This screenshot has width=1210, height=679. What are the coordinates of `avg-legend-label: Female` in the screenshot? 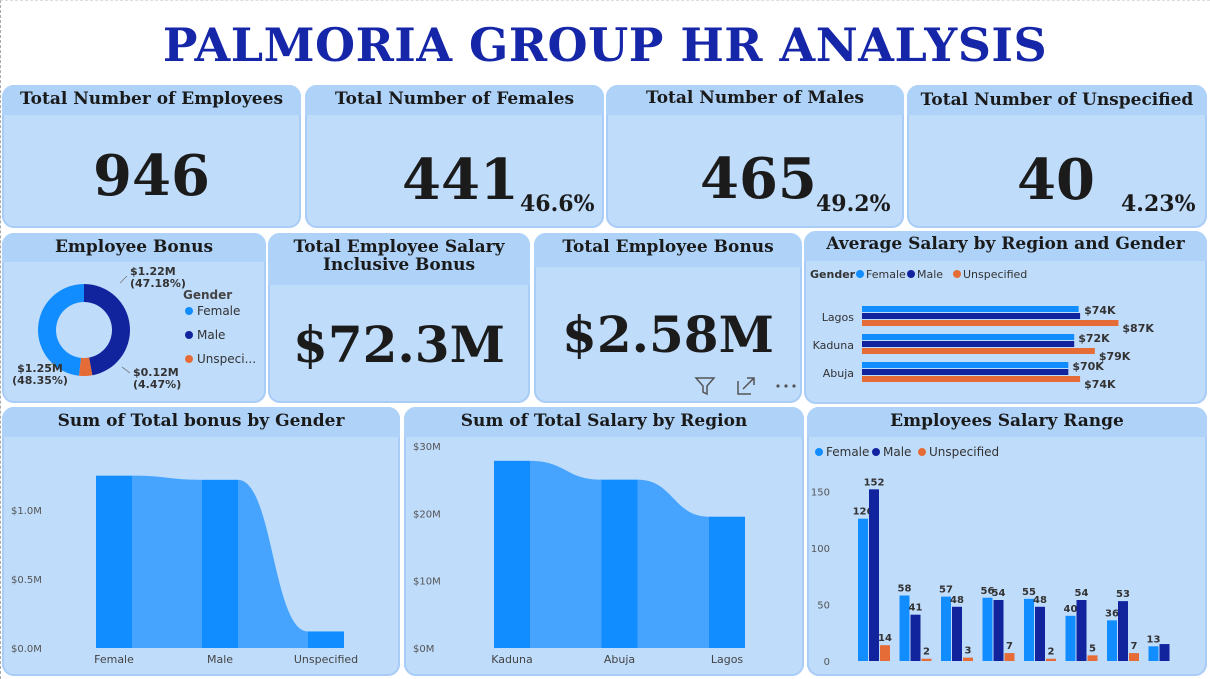 It's located at (886, 274).